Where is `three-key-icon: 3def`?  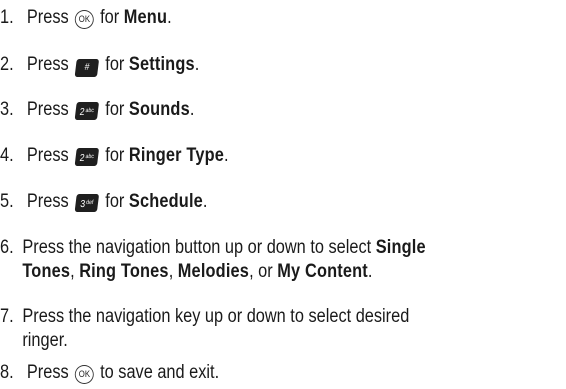
three-key-icon: 3def is located at coordinates (87, 203).